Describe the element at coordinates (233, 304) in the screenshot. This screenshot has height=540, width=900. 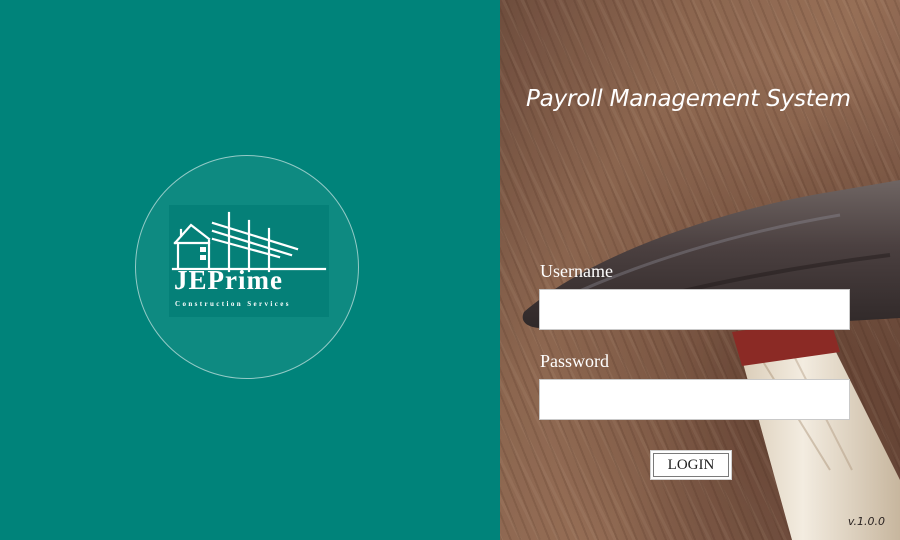
I see `brand-tagline: Construction Services` at that location.